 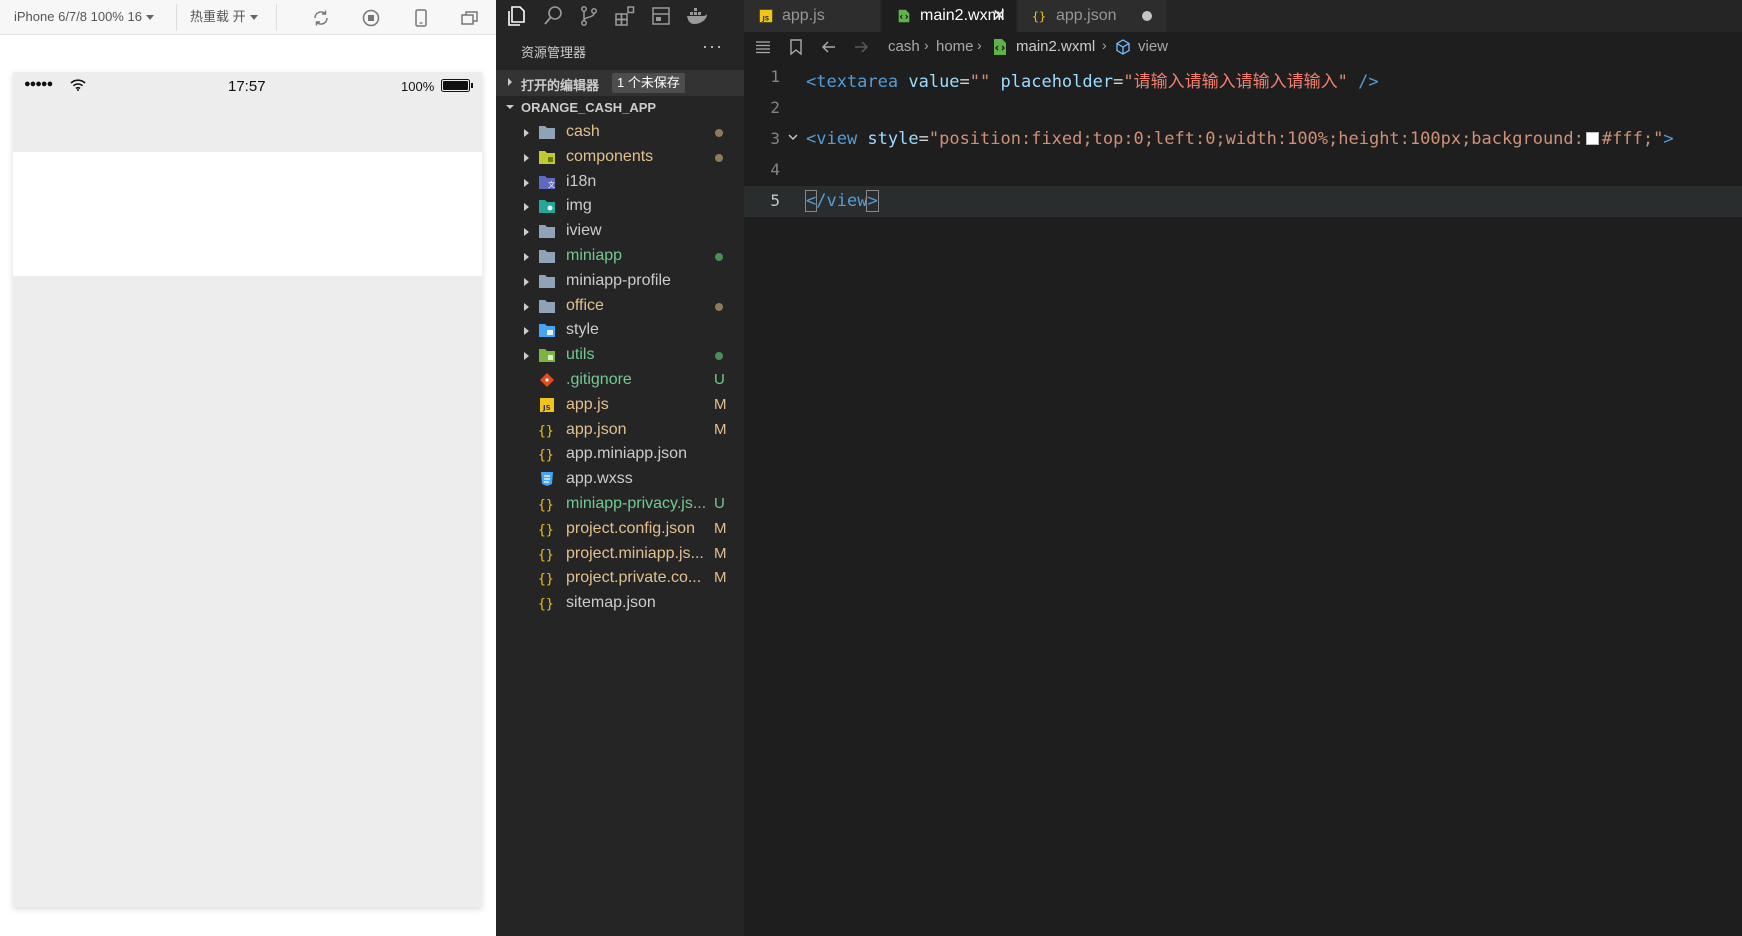 What do you see at coordinates (224, 17) in the screenshot?
I see `hot-reload-toggle: 热重载 开` at bounding box center [224, 17].